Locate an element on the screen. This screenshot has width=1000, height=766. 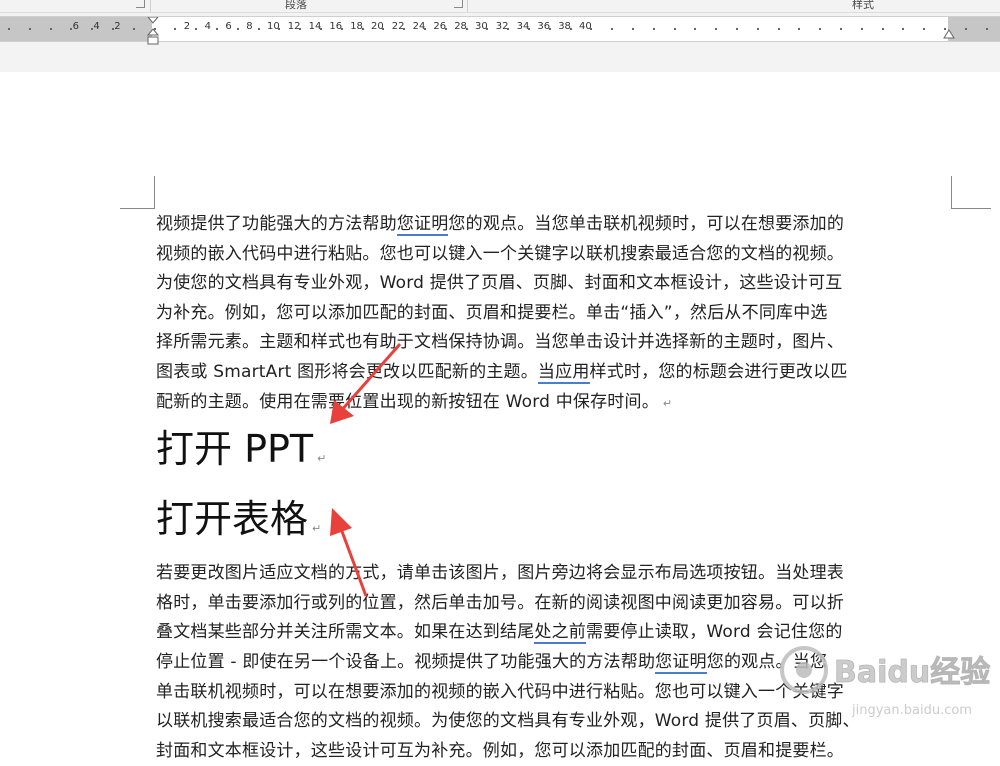
text-line: 视频的嵌入代码中进行粘贴。您也可以键入一个关键字以联机搜索最适合您的文档的视频。 is located at coordinates (500, 253).